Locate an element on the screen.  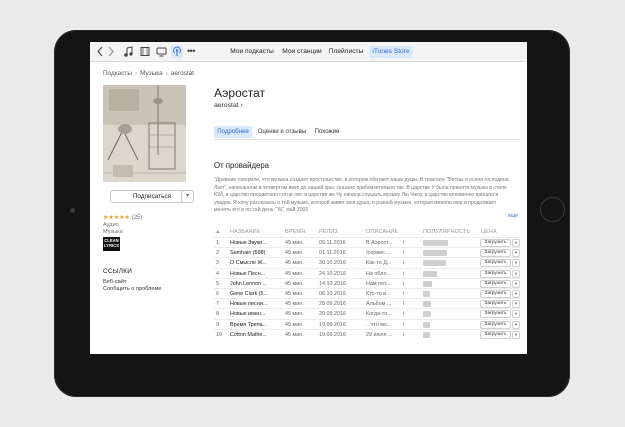
breadcrumb-item-music: Музыка is located at coordinates (151, 73).